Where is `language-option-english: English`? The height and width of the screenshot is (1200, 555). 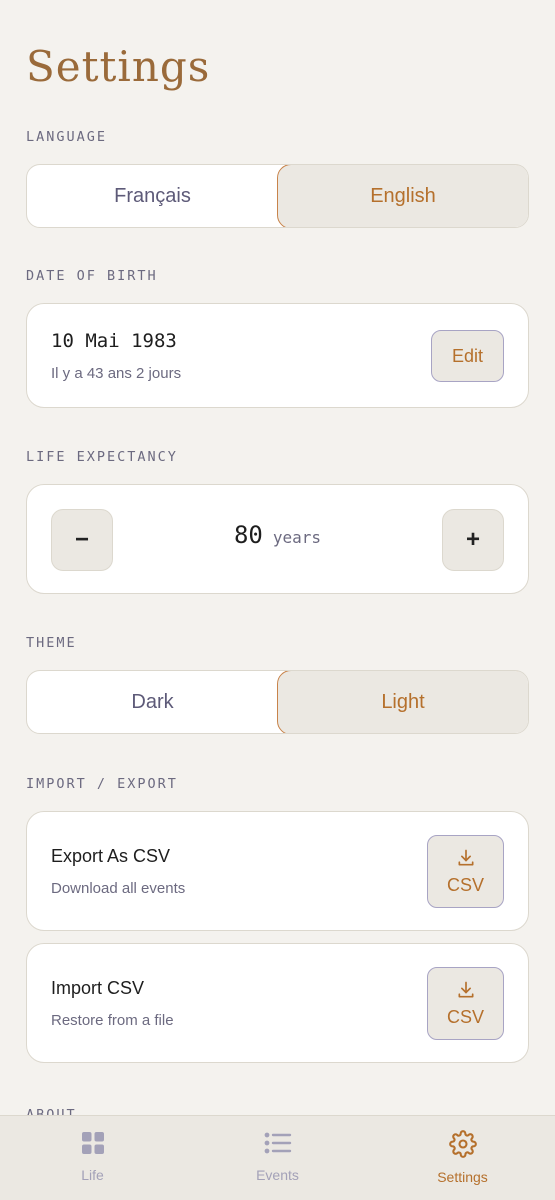
language-option-english: English is located at coordinates (402, 196).